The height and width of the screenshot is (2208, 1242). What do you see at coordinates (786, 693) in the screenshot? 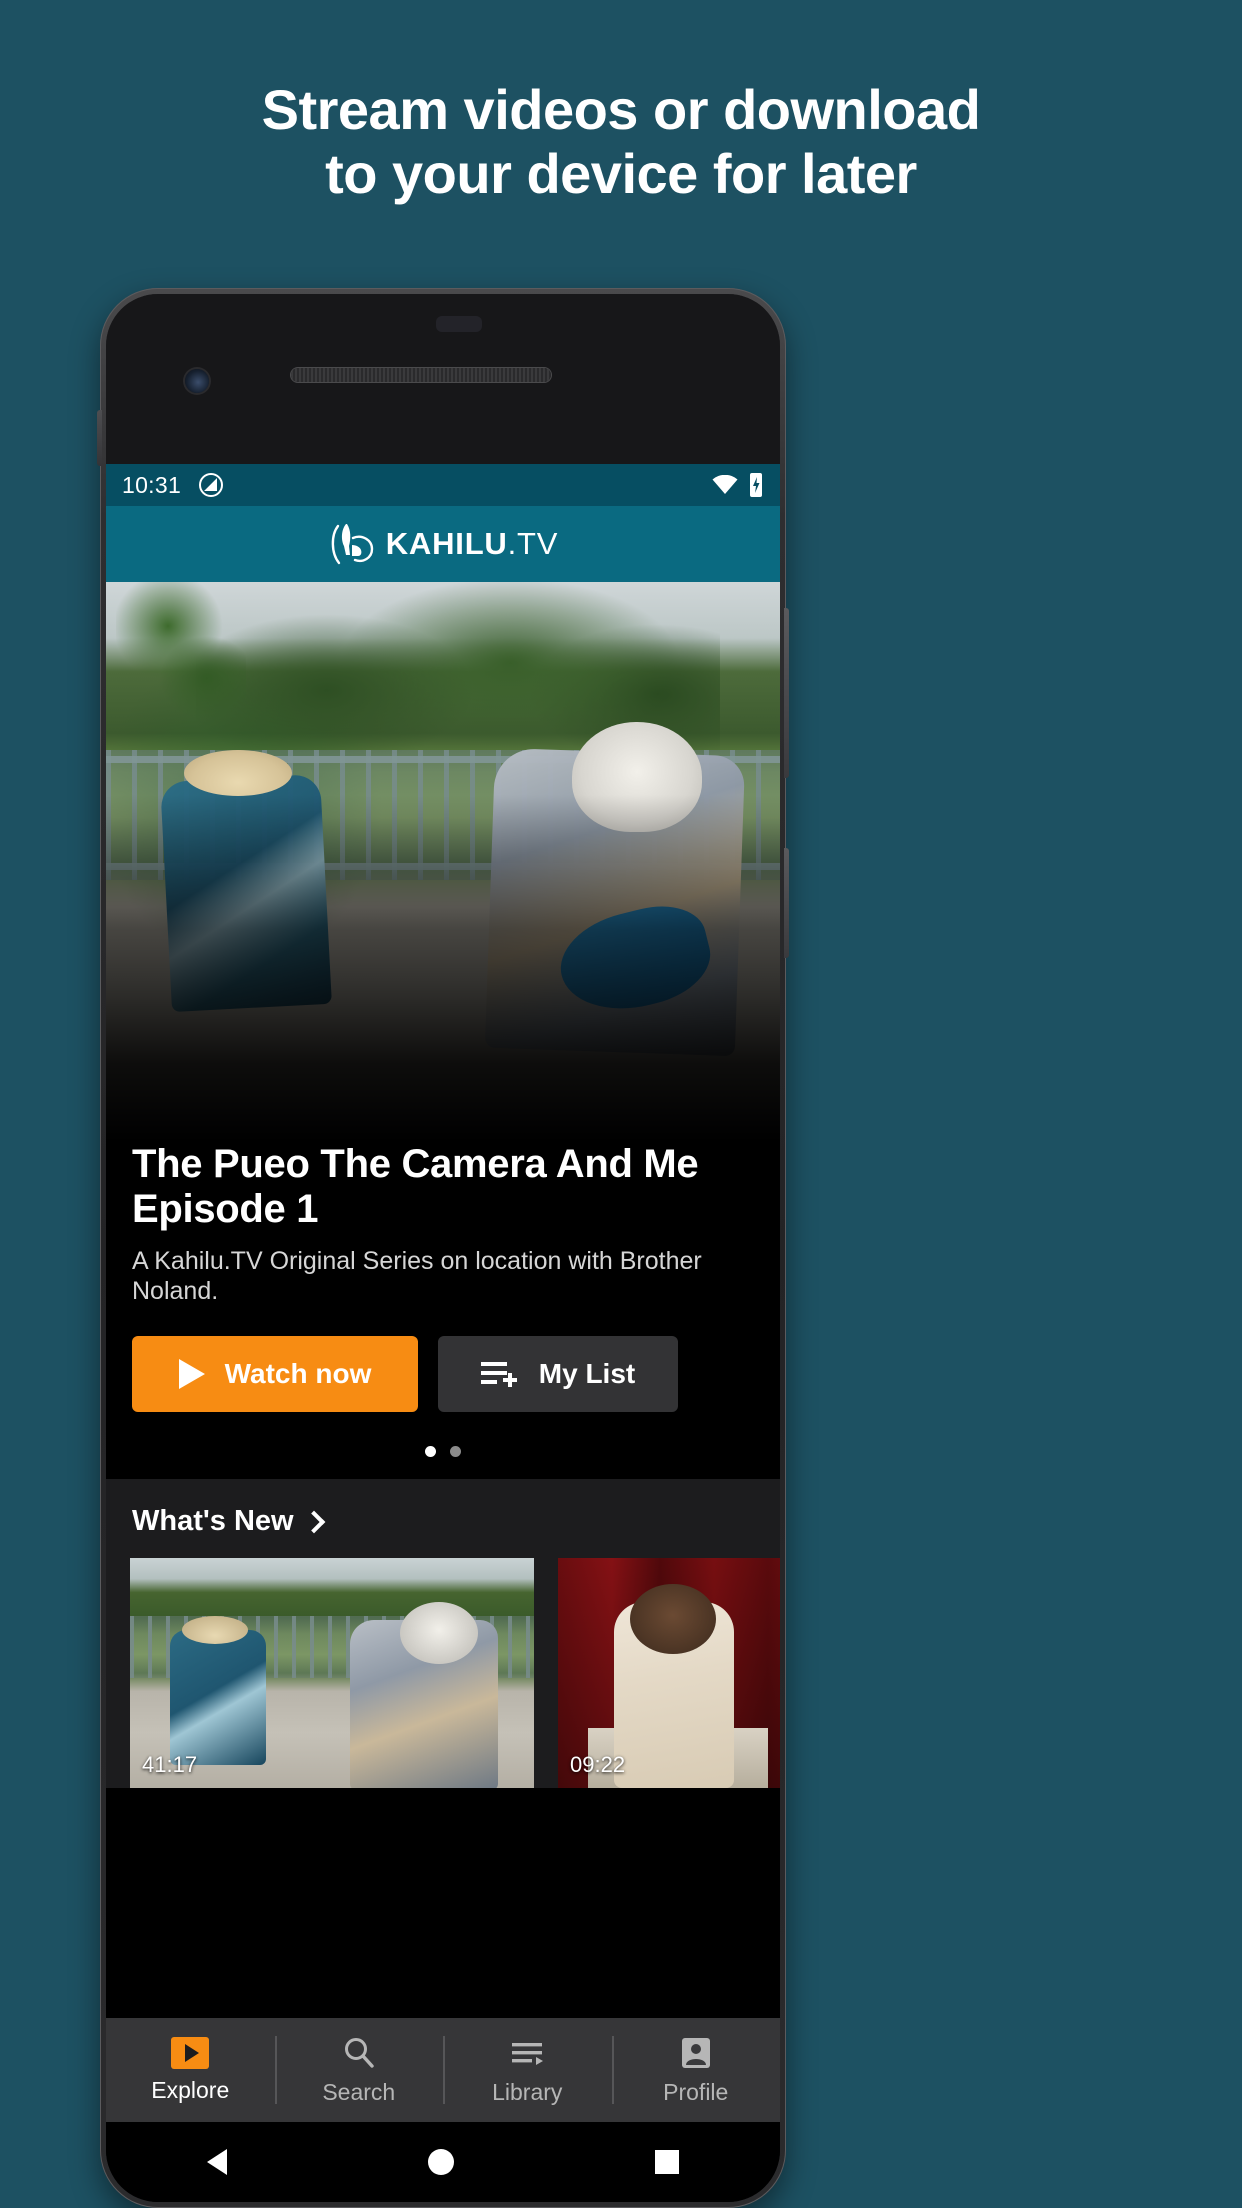
I see `volume-button` at bounding box center [786, 693].